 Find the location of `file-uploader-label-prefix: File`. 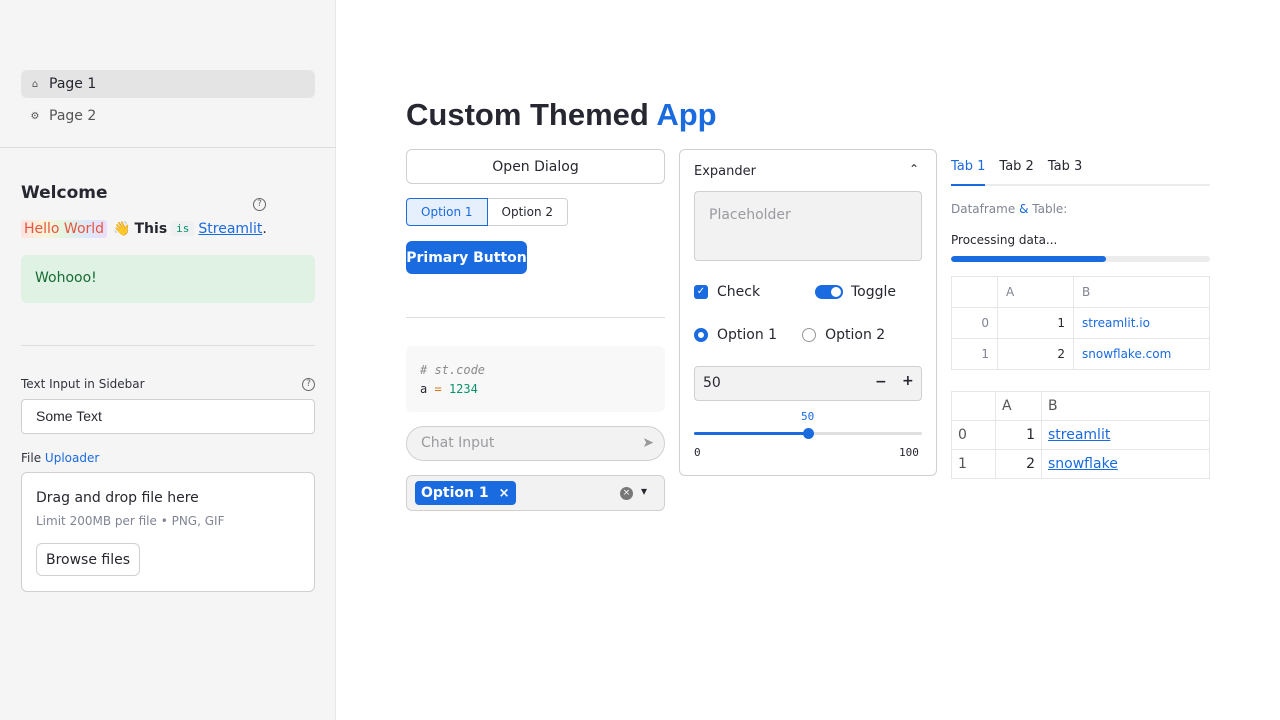

file-uploader-label-prefix: File is located at coordinates (31, 458).